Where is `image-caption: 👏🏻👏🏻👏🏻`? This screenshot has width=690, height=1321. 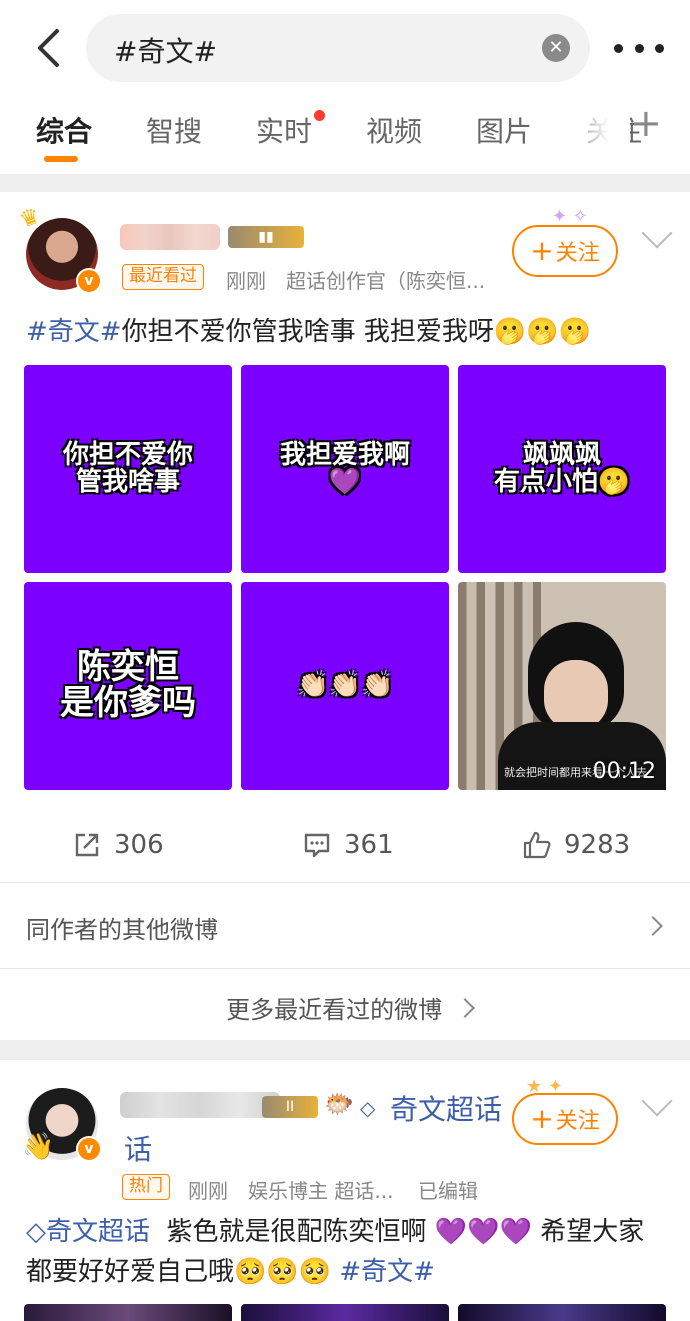
image-caption: 👏🏻👏🏻👏🏻 is located at coordinates (345, 685).